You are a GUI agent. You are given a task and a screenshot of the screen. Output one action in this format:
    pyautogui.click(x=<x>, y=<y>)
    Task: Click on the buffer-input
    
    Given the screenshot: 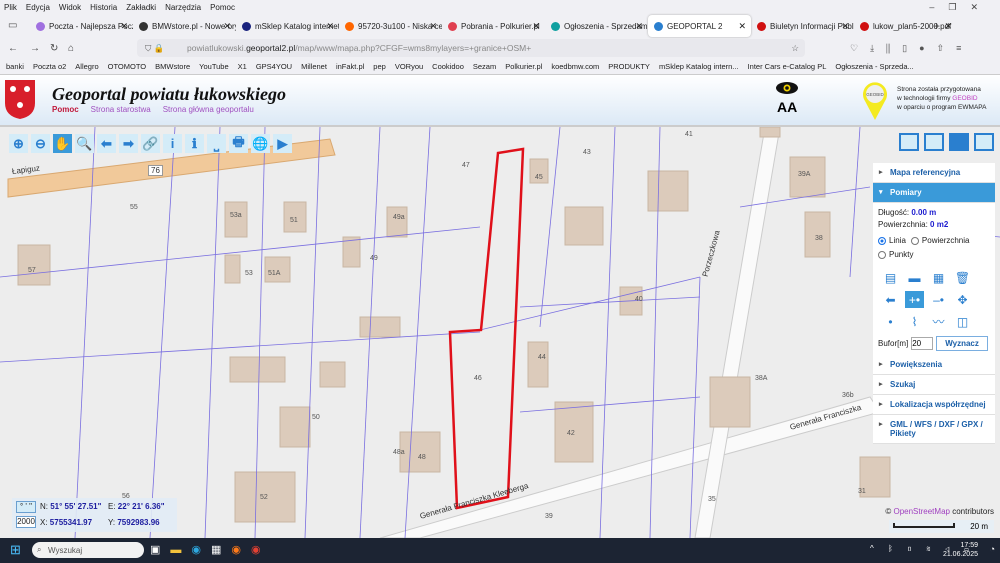 What is the action you would take?
    pyautogui.click(x=922, y=343)
    